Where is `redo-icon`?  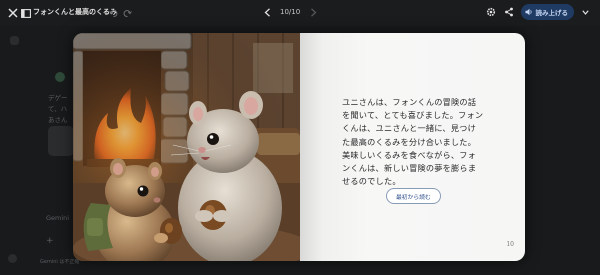 redo-icon is located at coordinates (127, 13).